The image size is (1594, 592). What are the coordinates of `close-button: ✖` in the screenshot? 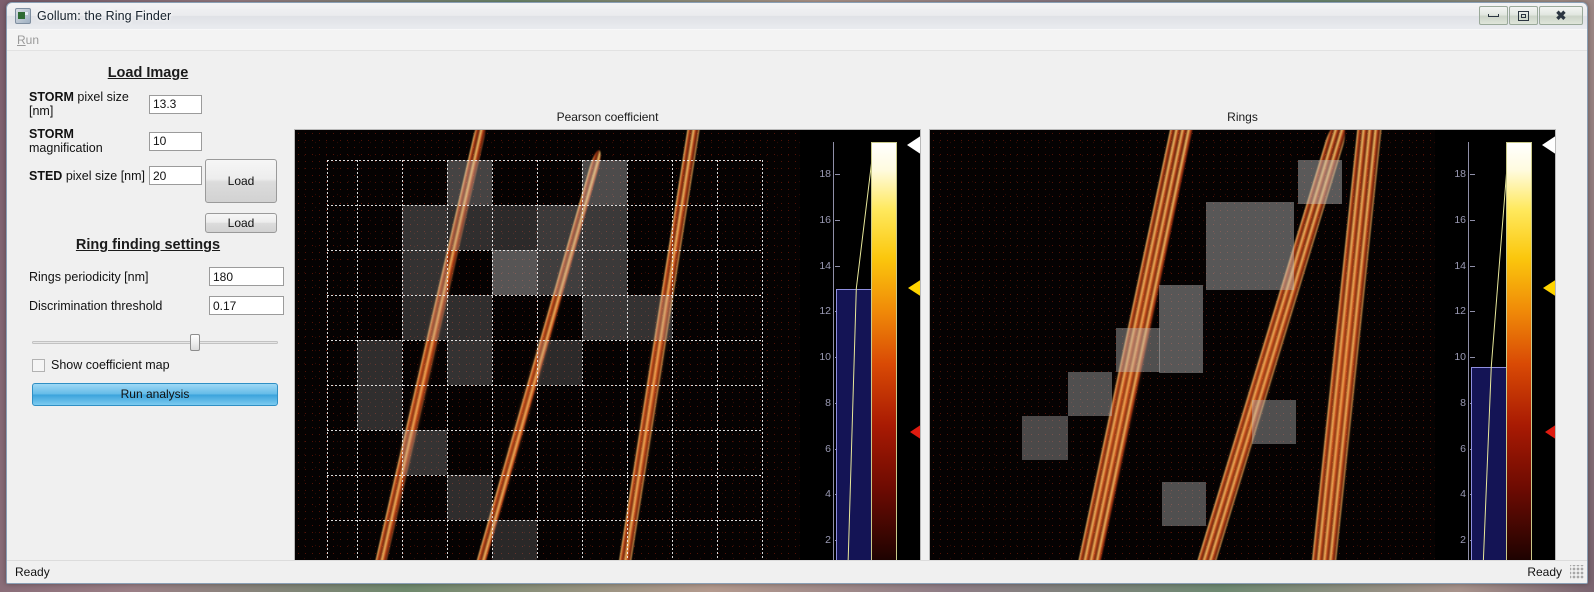 It's located at (1561, 15).